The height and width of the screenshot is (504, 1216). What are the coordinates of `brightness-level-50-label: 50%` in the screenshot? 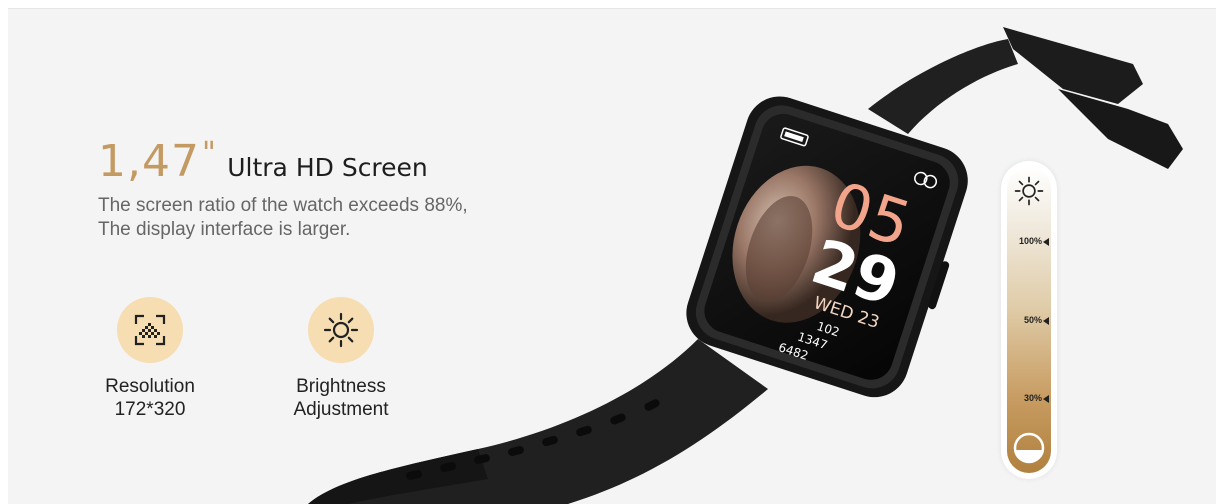 It's located at (1032, 320).